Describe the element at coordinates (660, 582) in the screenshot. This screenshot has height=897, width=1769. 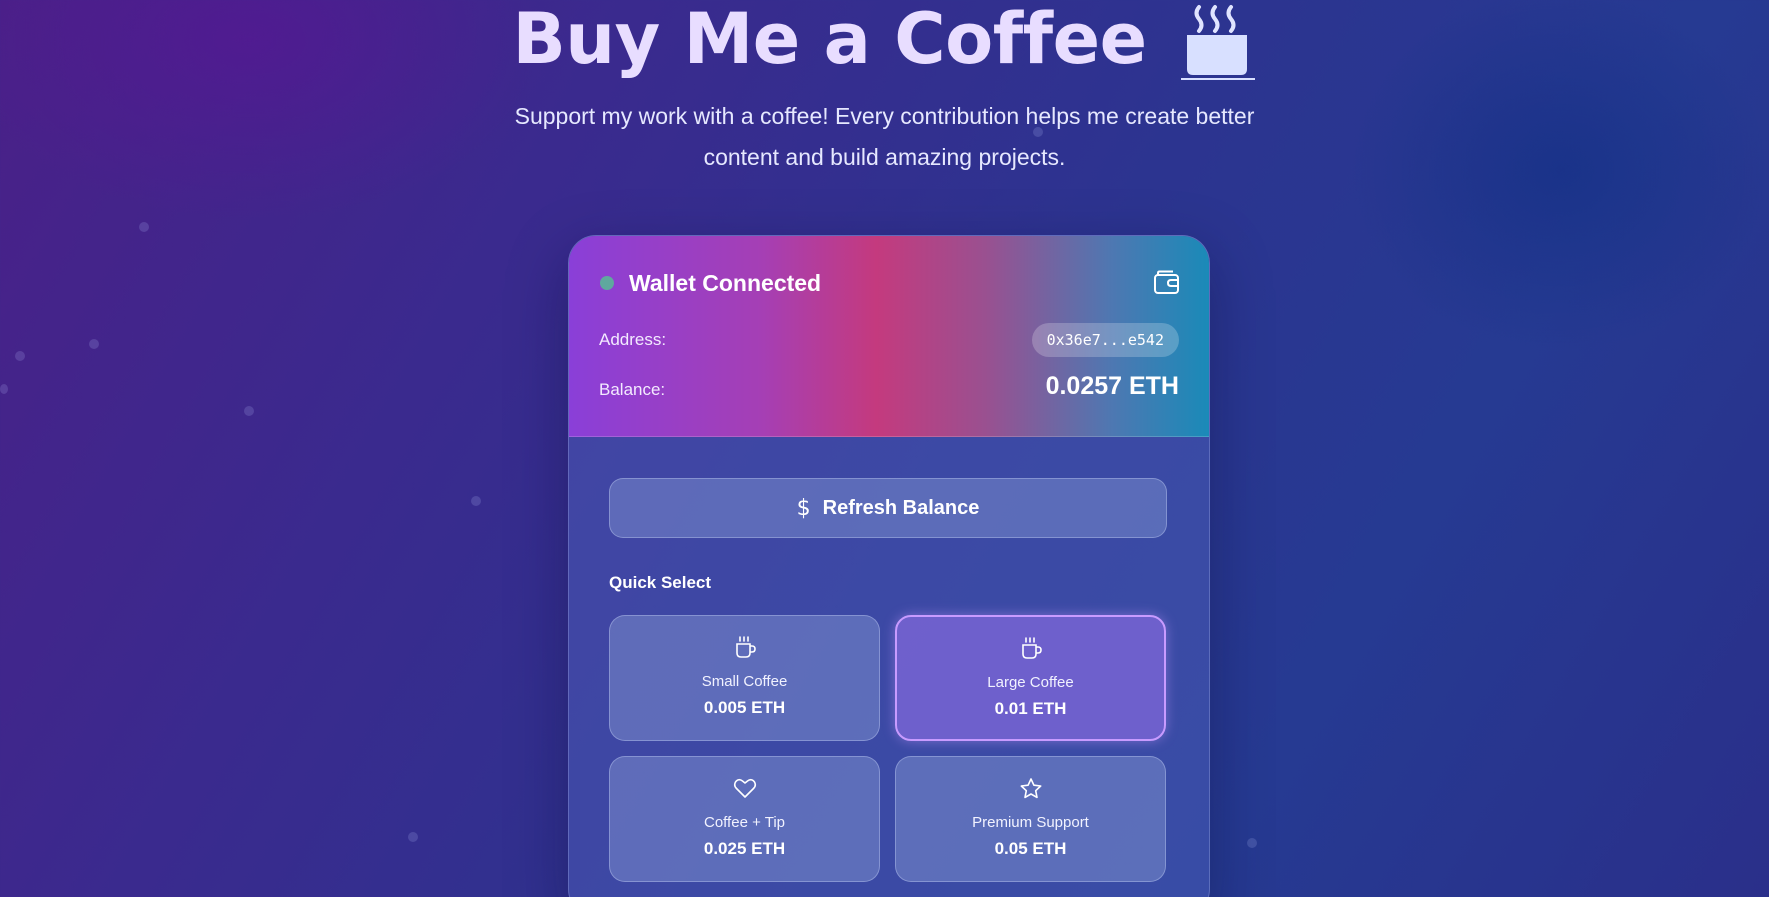
I see `quick-select-label: Quick Select` at that location.